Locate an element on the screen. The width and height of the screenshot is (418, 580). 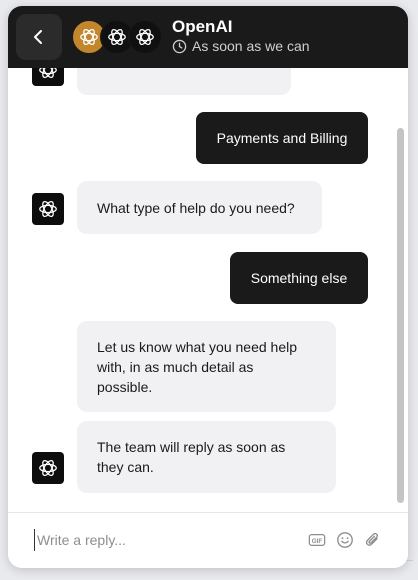
reply-input is located at coordinates (165, 540).